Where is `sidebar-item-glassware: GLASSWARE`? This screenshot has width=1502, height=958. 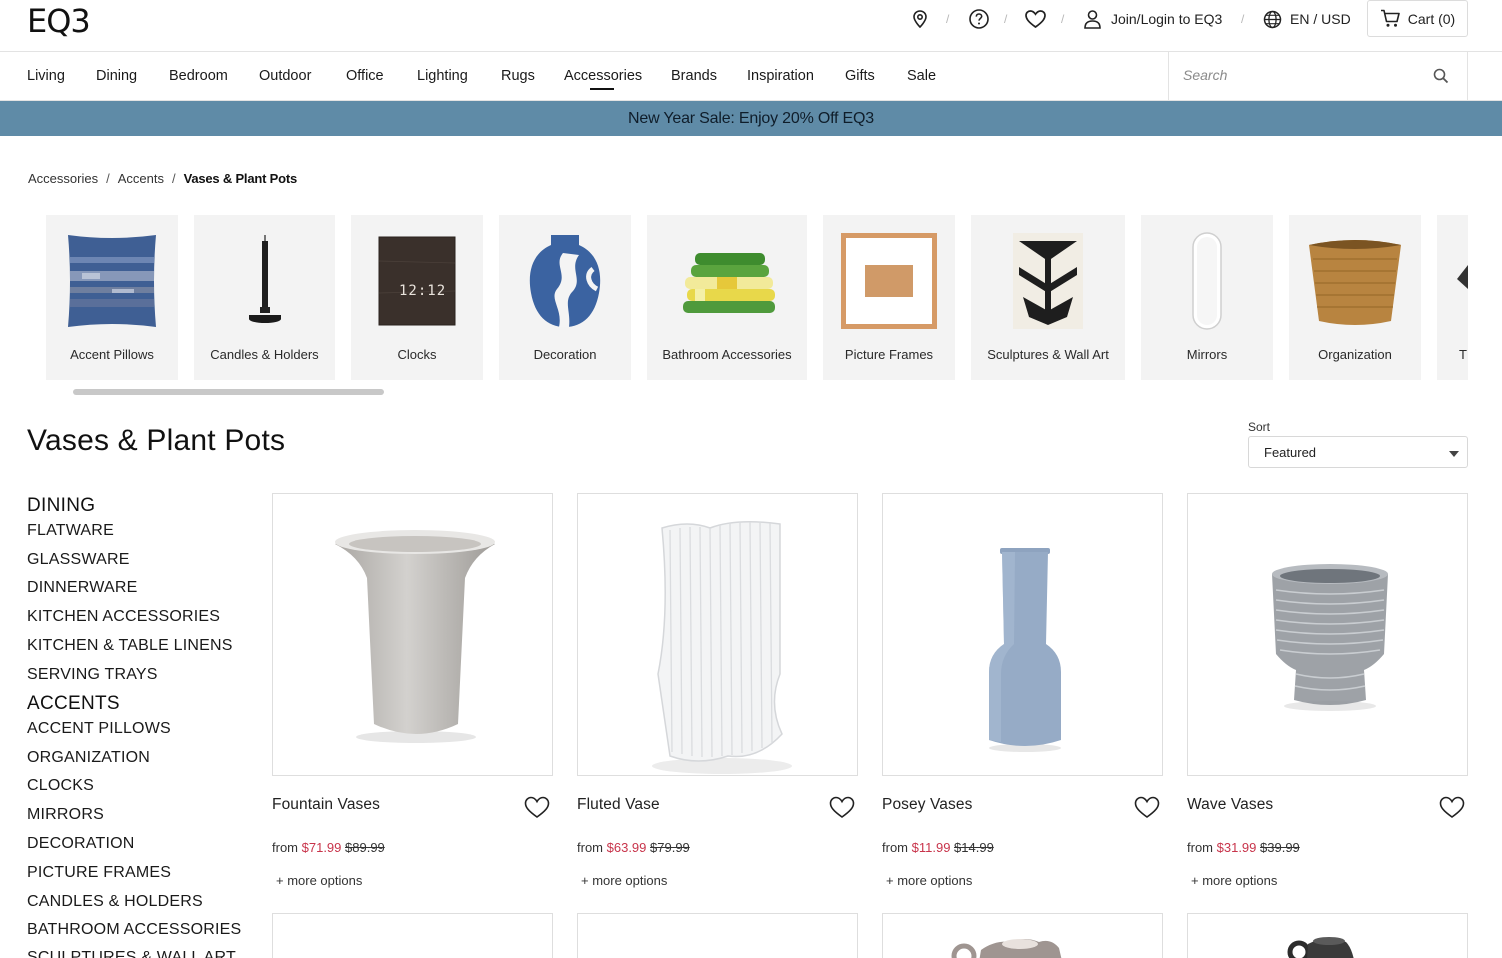
sidebar-item-glassware: GLASSWARE is located at coordinates (78, 560).